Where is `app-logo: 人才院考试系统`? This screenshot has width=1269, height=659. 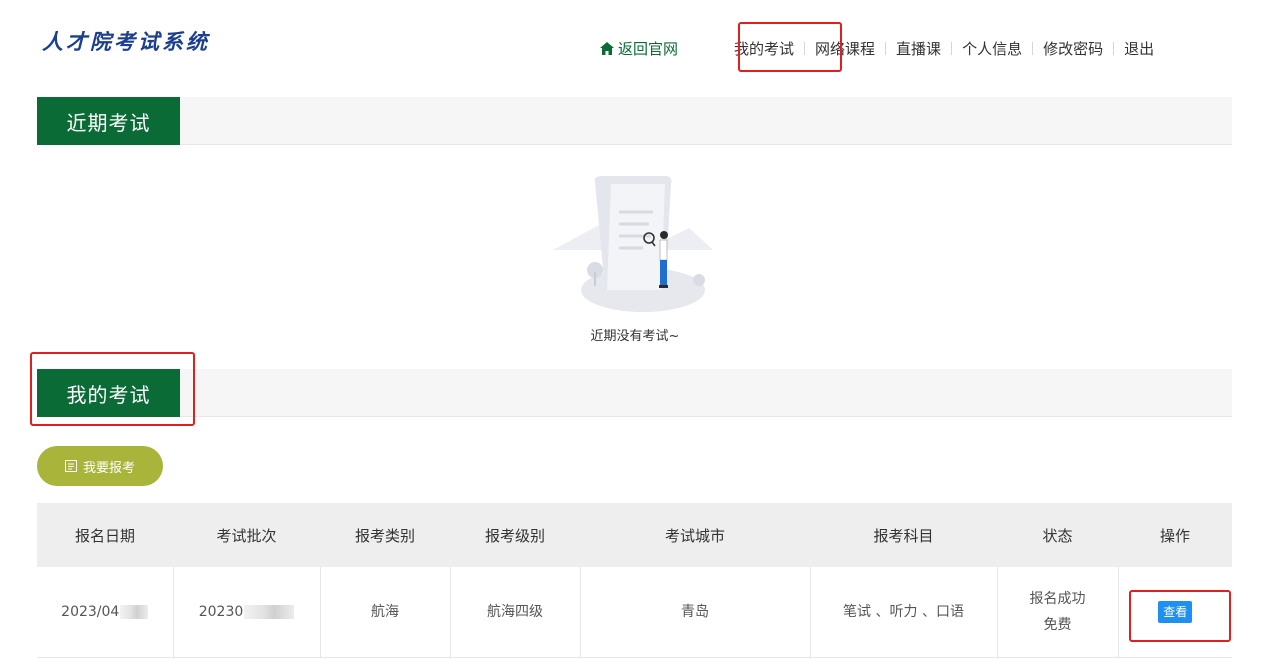
app-logo: 人才院考试系统 is located at coordinates (126, 41).